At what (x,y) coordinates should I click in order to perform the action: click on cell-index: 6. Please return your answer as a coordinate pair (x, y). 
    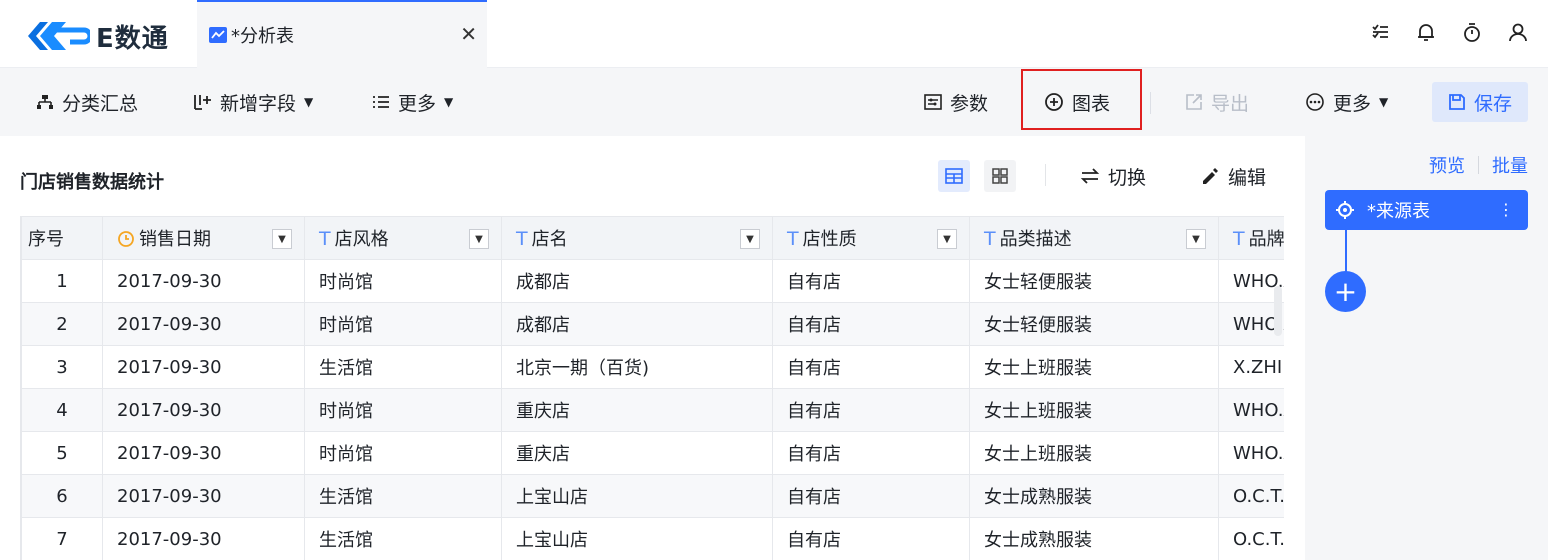
    Looking at the image, I should click on (62, 496).